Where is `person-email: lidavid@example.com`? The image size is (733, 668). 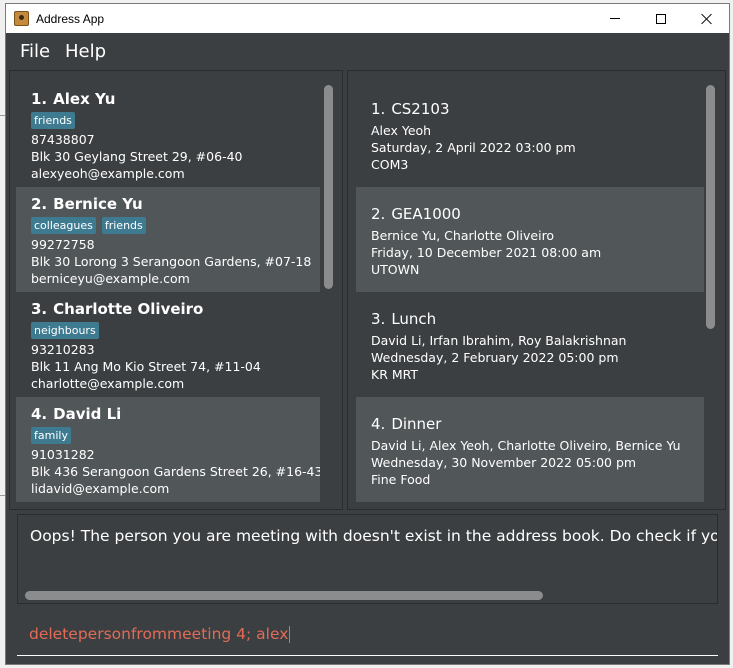 person-email: lidavid@example.com is located at coordinates (100, 488).